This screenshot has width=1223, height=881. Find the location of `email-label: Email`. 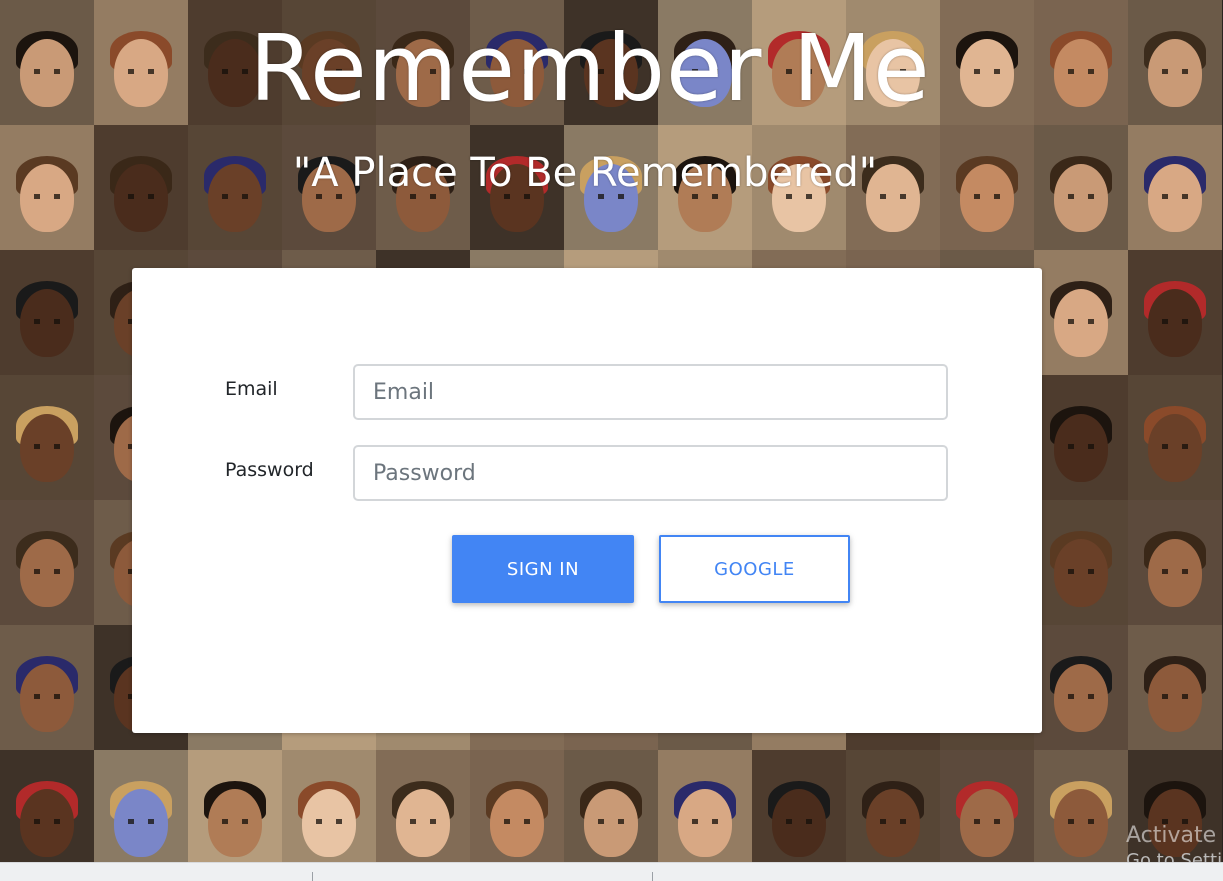

email-label: Email is located at coordinates (251, 389).